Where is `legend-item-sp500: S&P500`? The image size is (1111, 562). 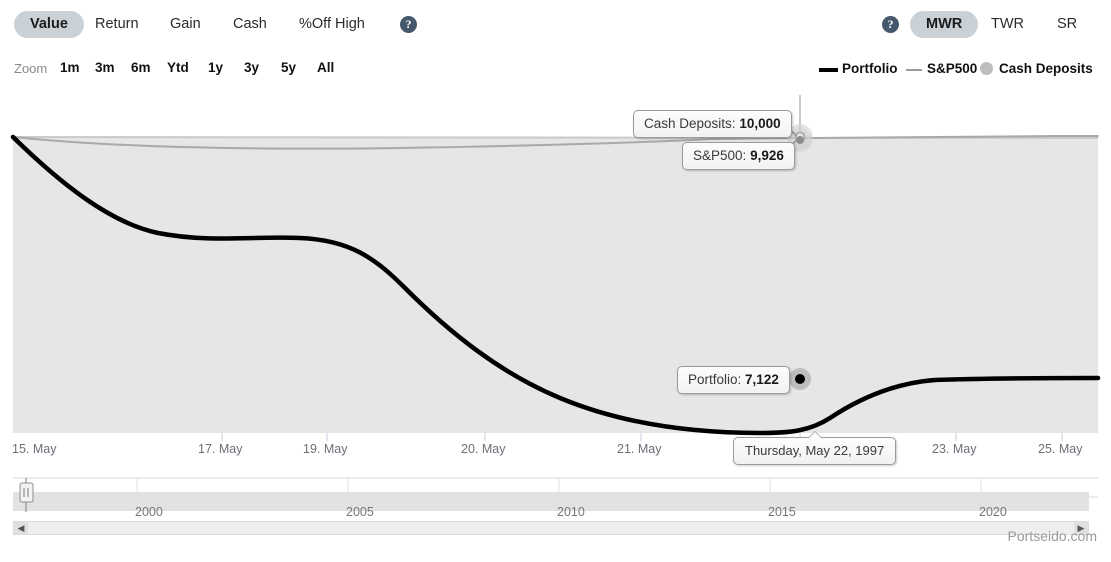 legend-item-sp500: S&P500 is located at coordinates (952, 68).